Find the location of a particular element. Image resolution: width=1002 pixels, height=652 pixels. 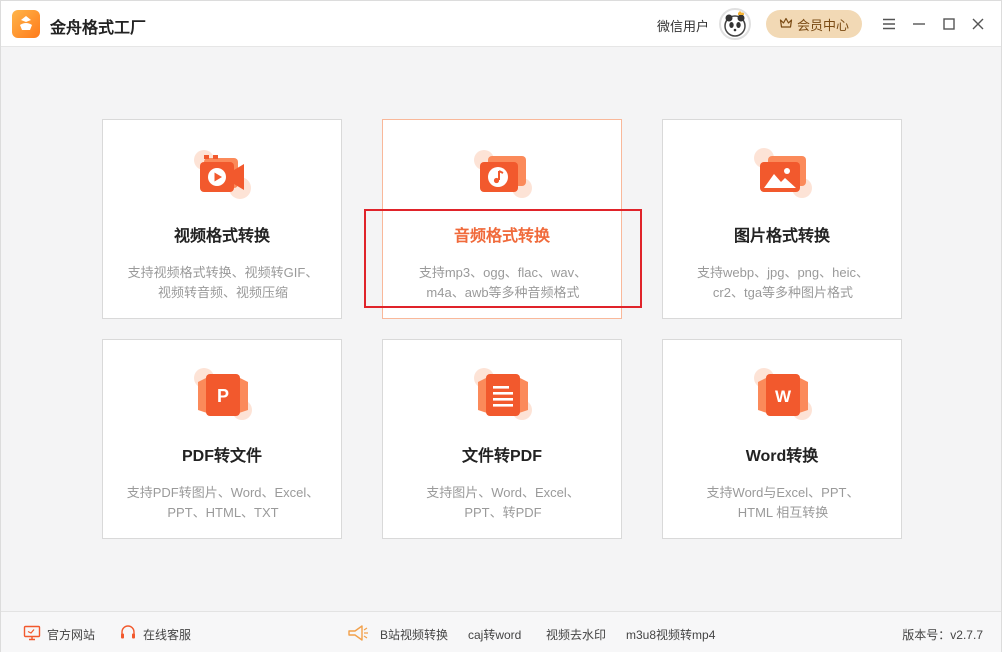

word-convert-card: W Word转换 支持Word与Excel、PPT、 HTML 相互转换 is located at coordinates (782, 439).